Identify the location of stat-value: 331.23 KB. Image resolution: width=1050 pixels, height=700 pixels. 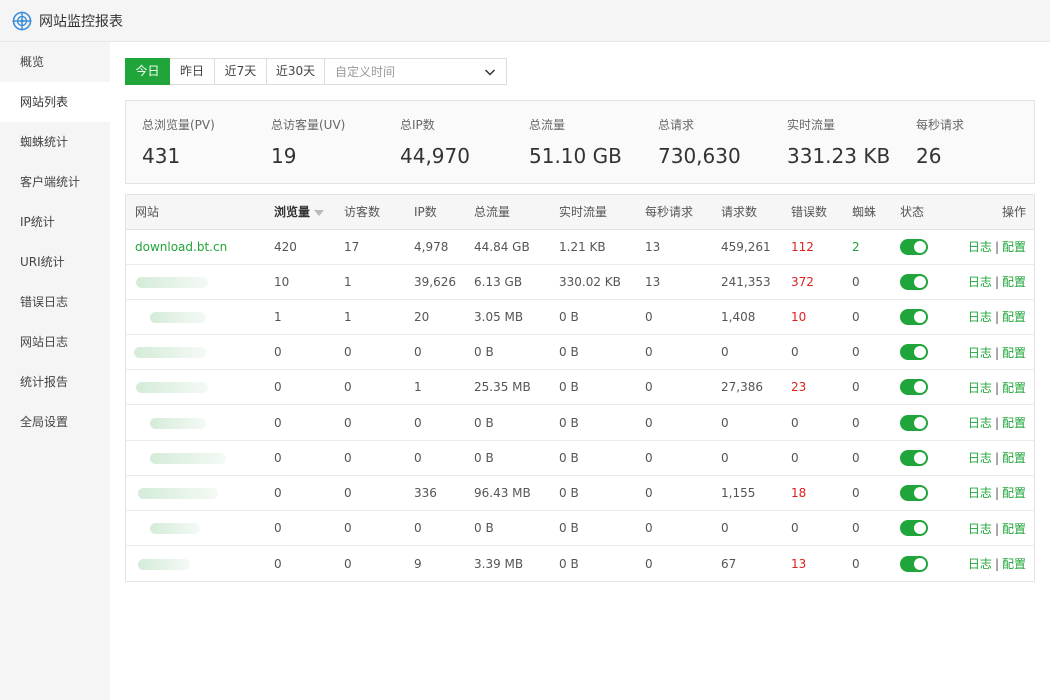
(839, 156).